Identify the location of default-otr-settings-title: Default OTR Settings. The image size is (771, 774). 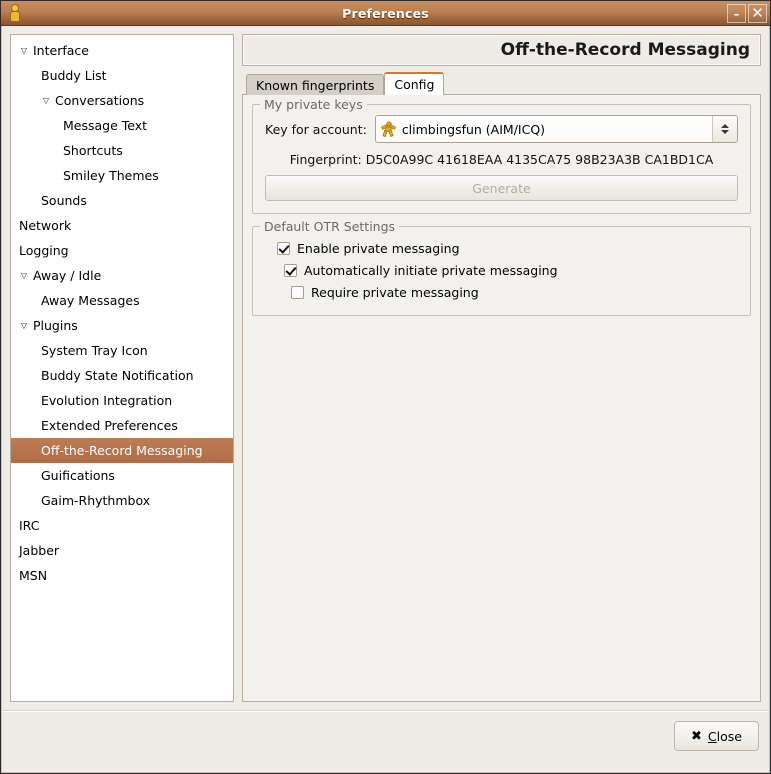
(330, 226).